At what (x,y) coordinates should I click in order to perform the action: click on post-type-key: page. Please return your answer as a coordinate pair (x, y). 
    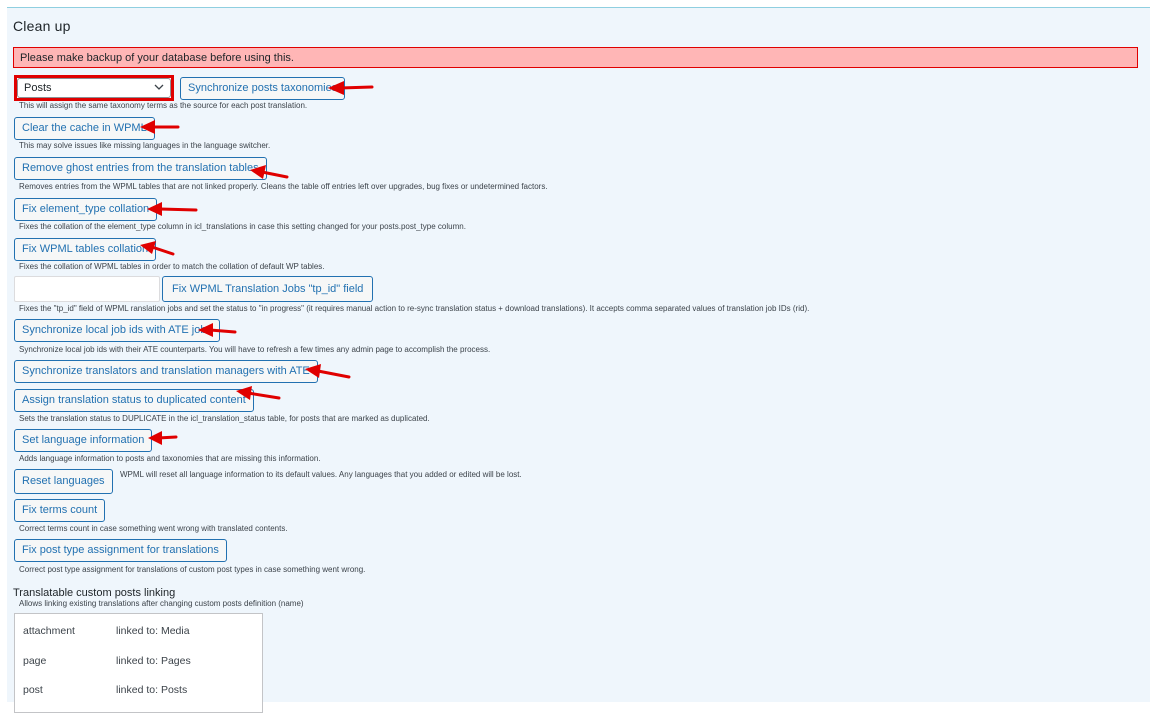
    Looking at the image, I should click on (35, 661).